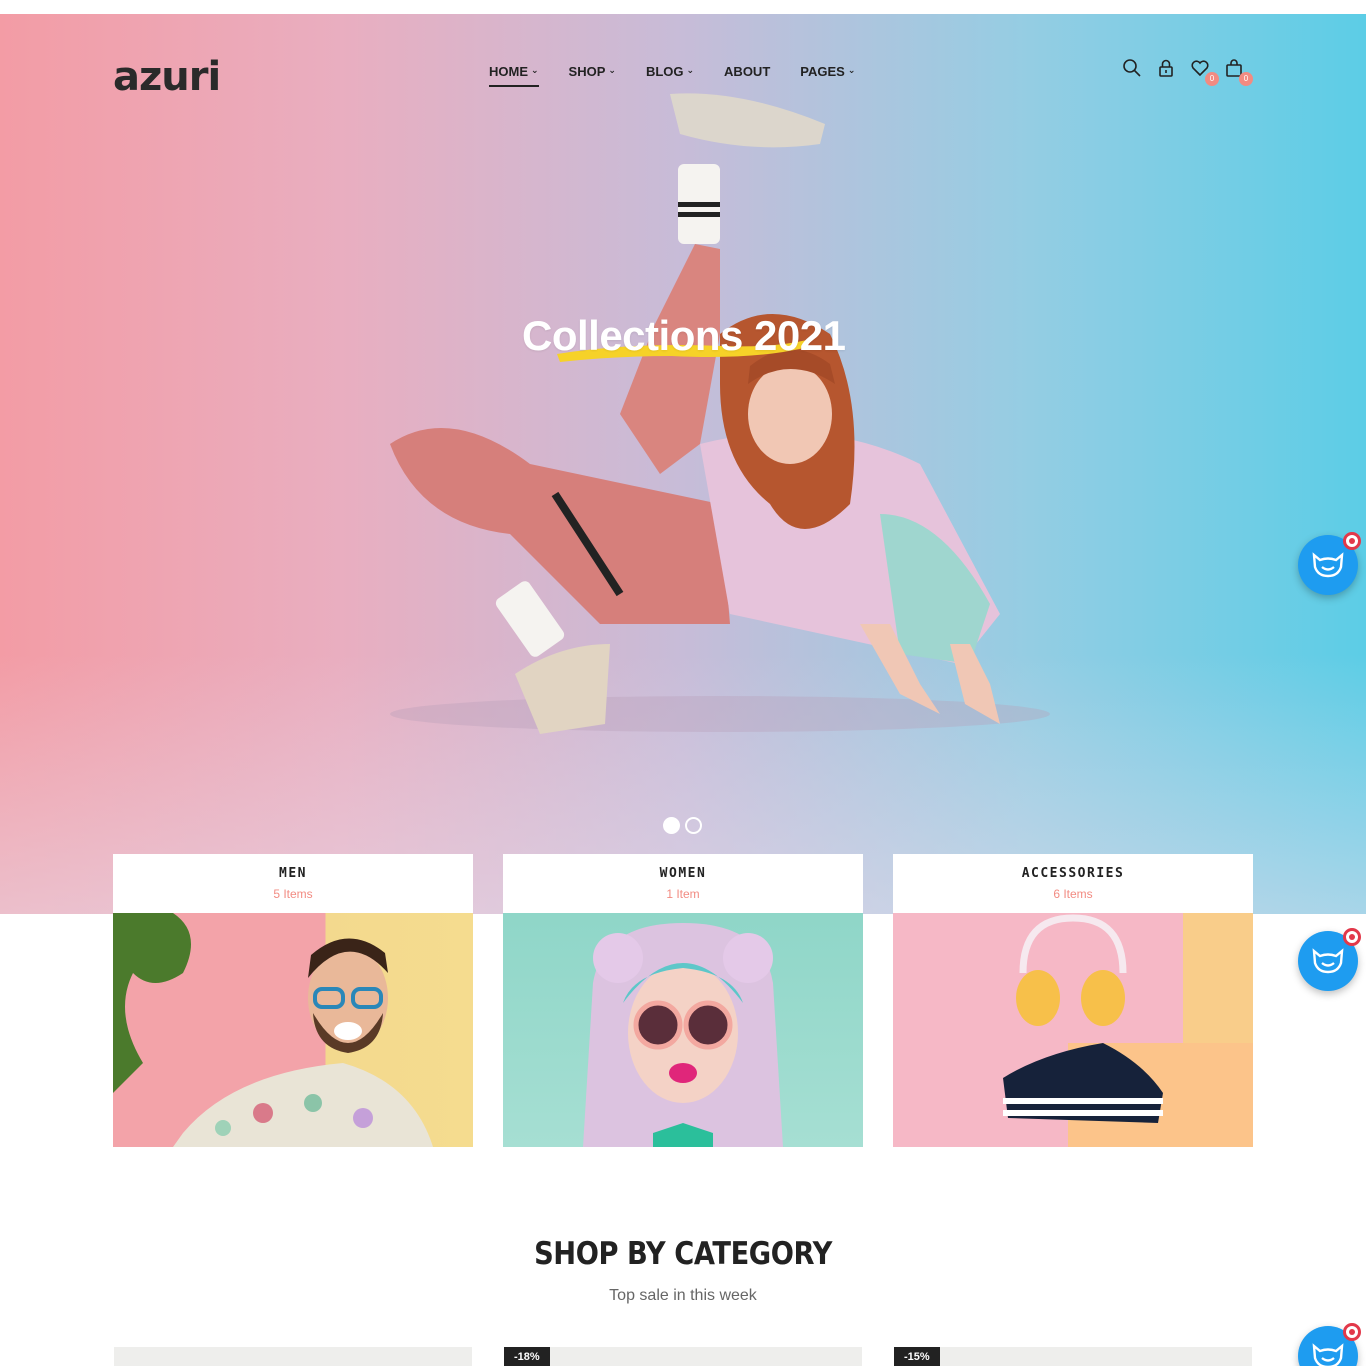  Describe the element at coordinates (822, 71) in the screenshot. I see `nav-pages-label: PAGES` at that location.